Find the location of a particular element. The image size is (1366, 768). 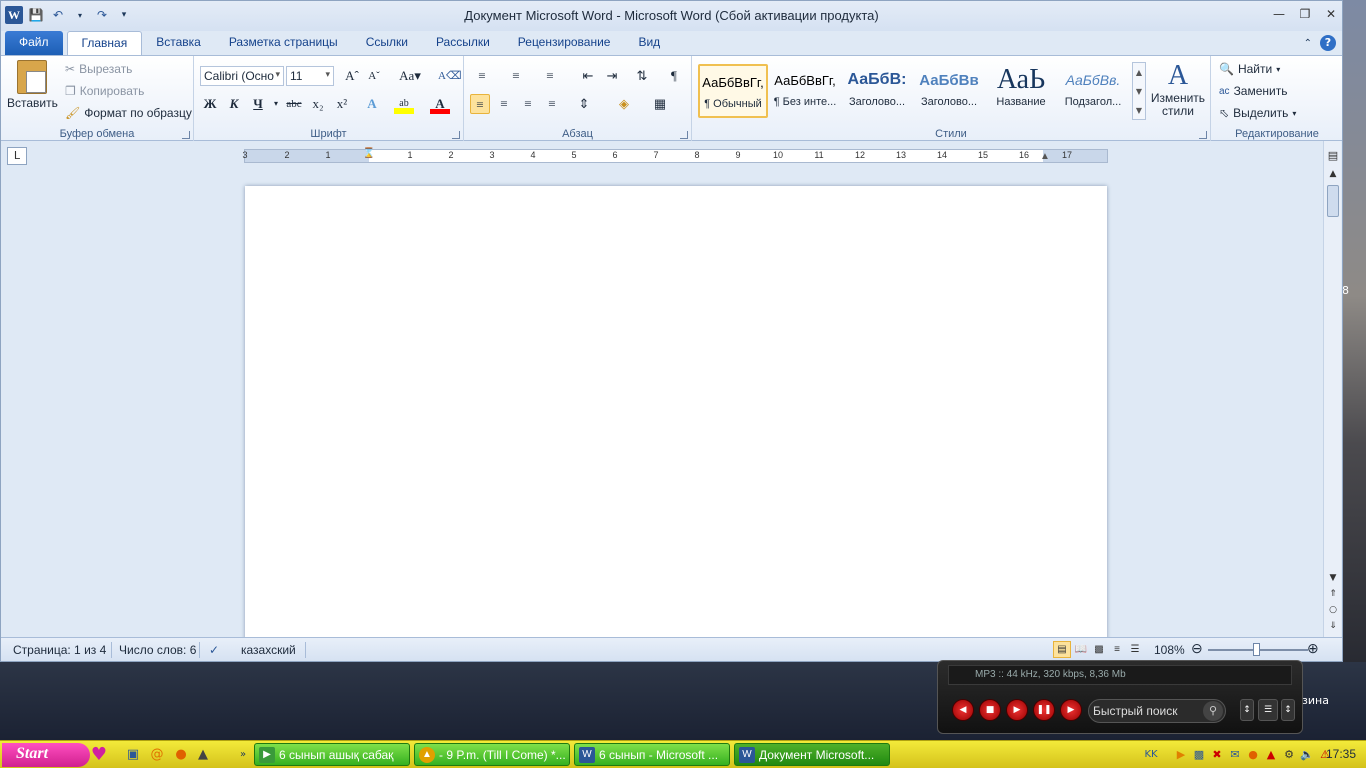

close-icon: ✕ is located at coordinates (1331, 14).